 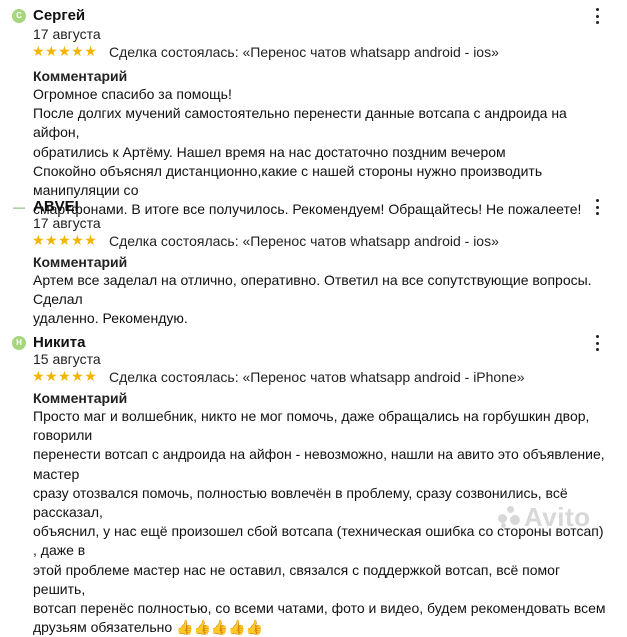 What do you see at coordinates (132, 94) in the screenshot?
I see `comment-line: Огромное спасибо за помощь!` at bounding box center [132, 94].